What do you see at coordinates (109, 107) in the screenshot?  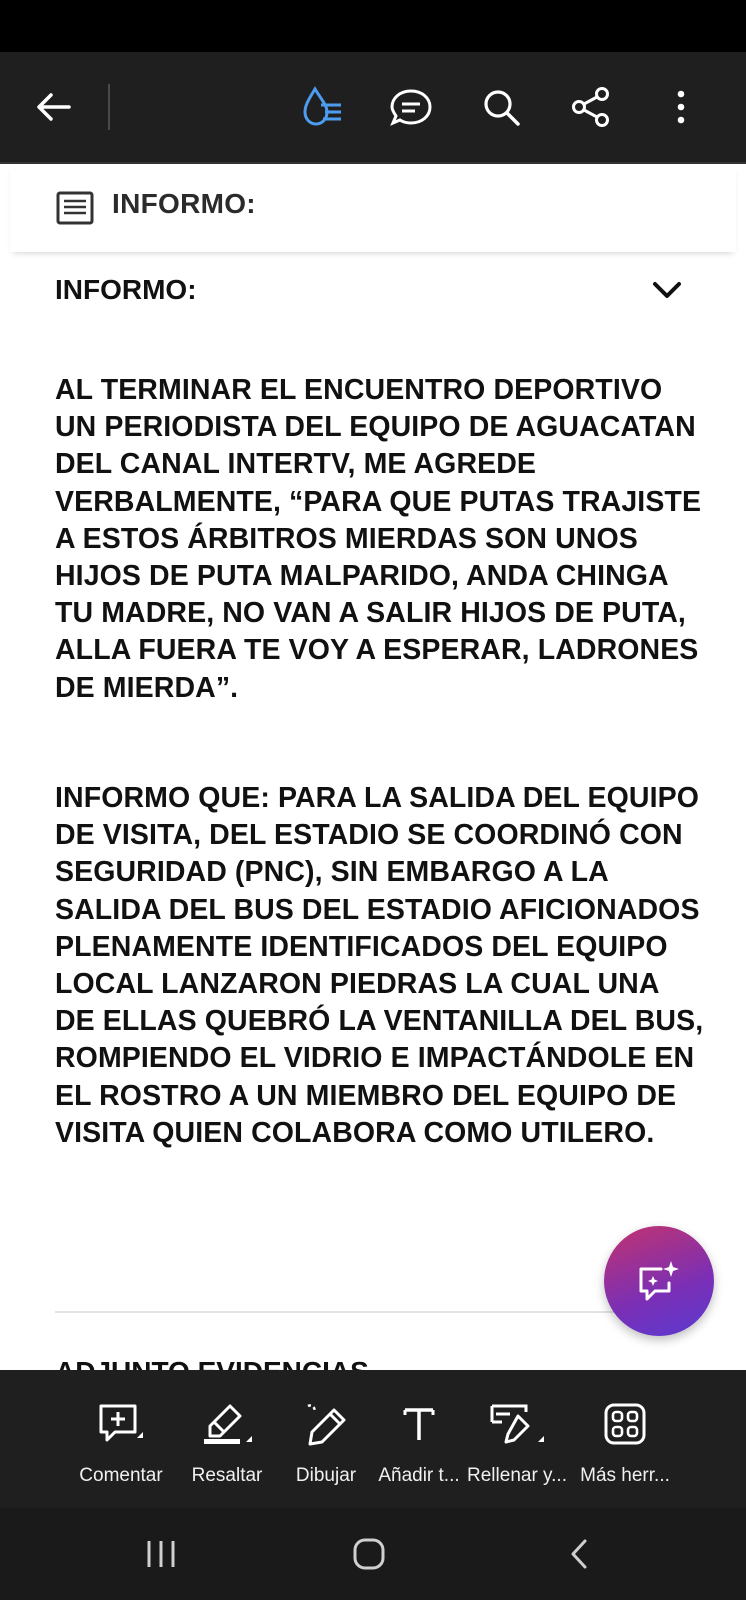 I see `toolbar-divider` at bounding box center [109, 107].